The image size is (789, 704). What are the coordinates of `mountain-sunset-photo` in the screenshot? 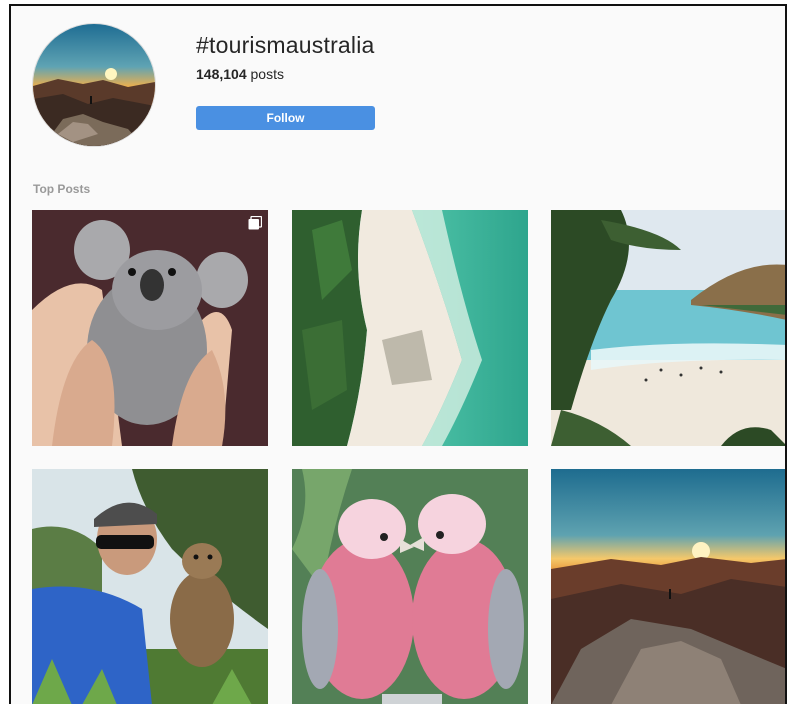 It's located at (668, 586).